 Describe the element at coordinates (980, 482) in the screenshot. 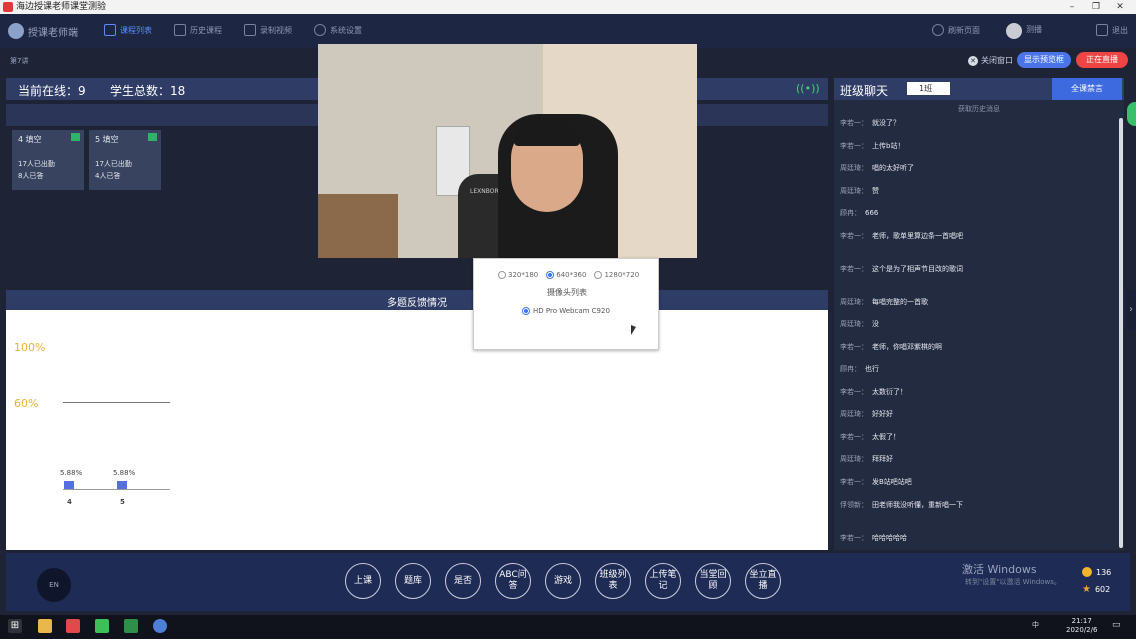

I see `chat-message: 李若一： 发B站吧站吧` at that location.